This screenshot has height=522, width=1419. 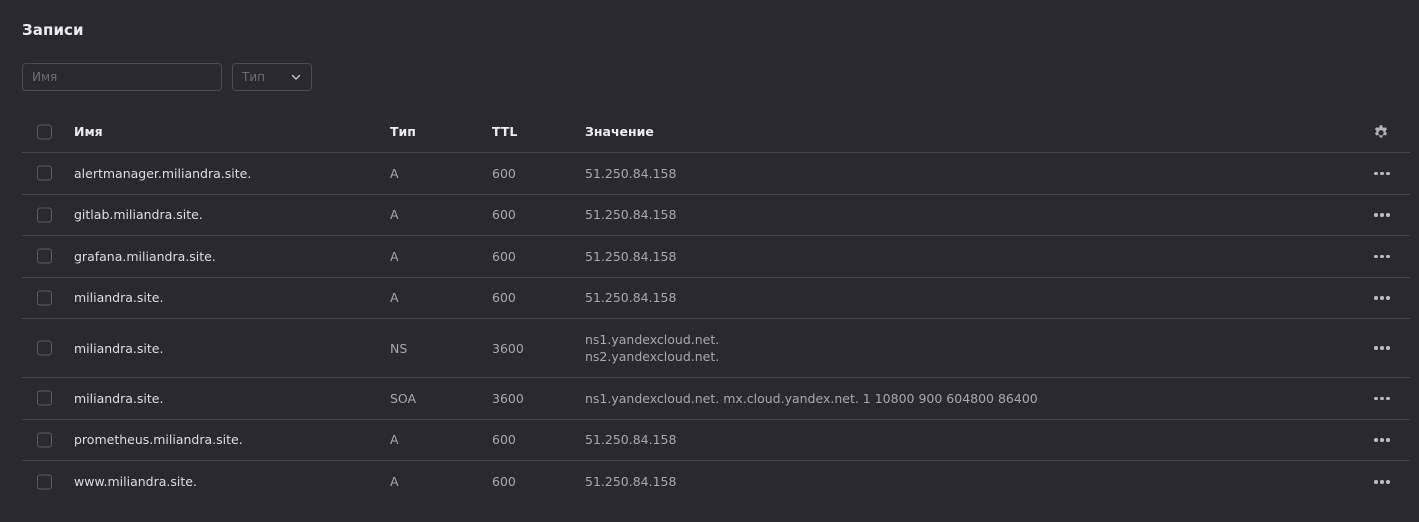 I want to click on record-name: prometheus.miliandra.site., so click(x=158, y=440).